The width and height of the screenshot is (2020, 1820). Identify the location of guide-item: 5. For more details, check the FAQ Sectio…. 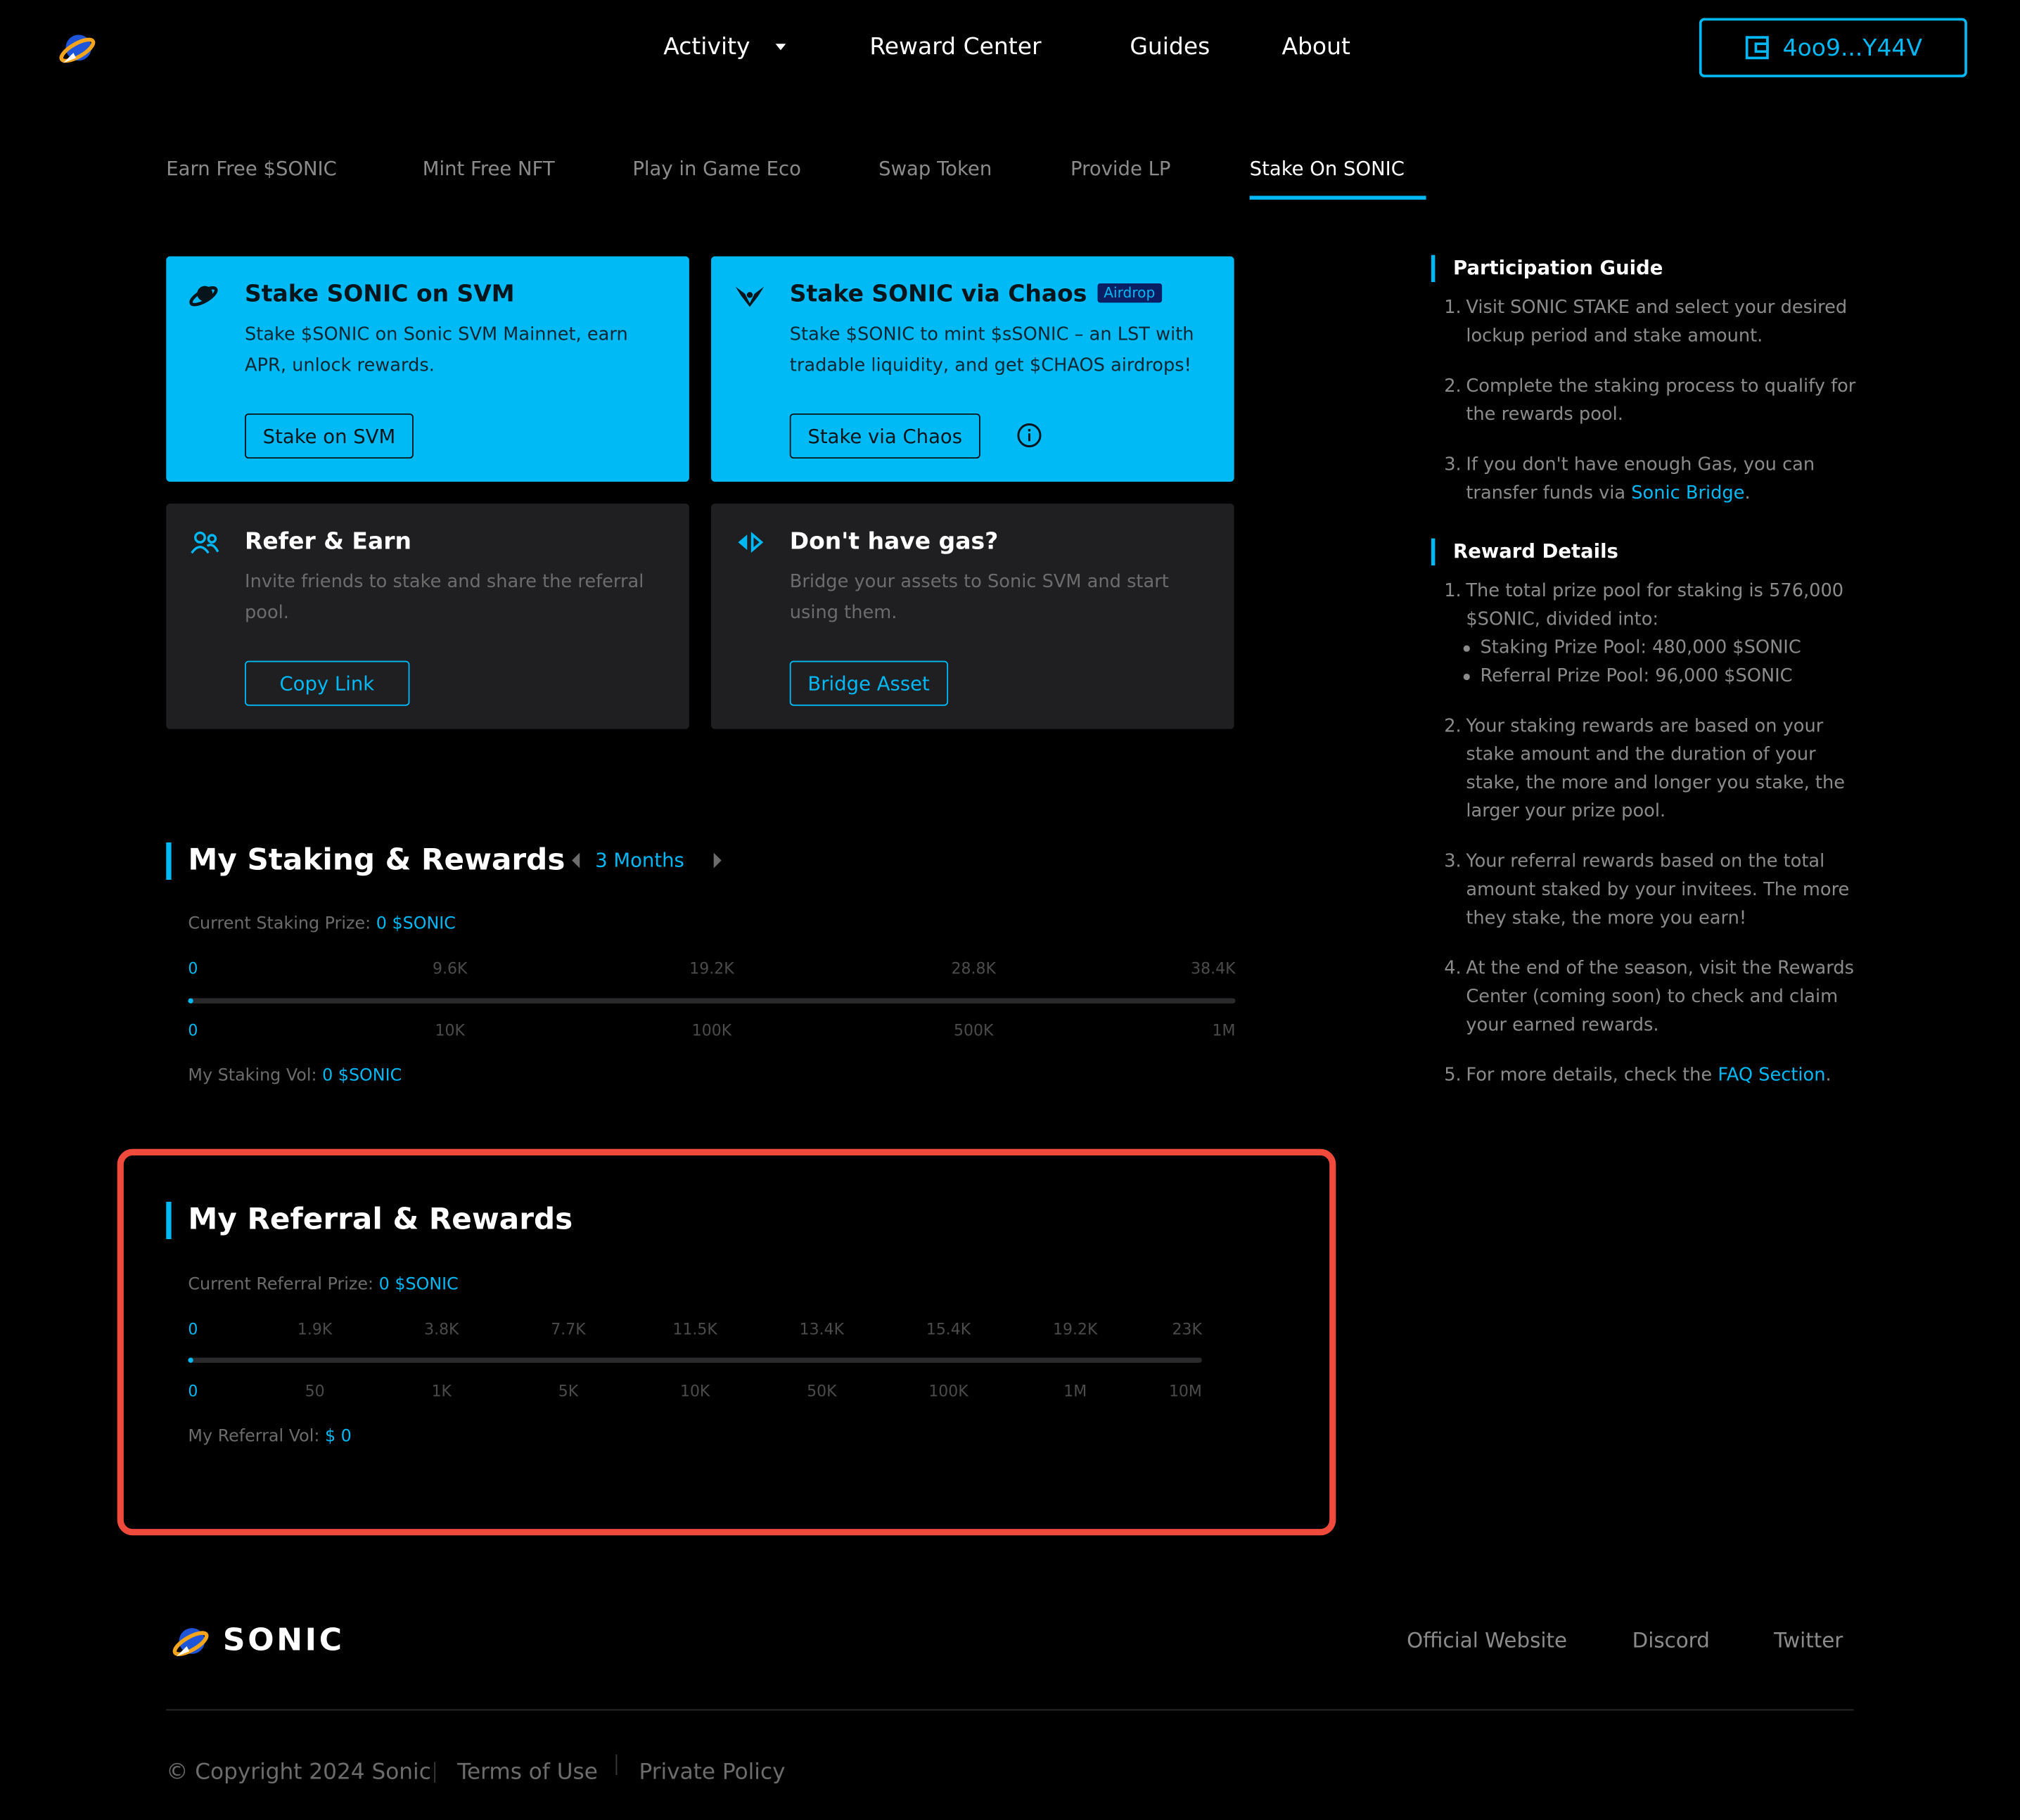
(1650, 1075).